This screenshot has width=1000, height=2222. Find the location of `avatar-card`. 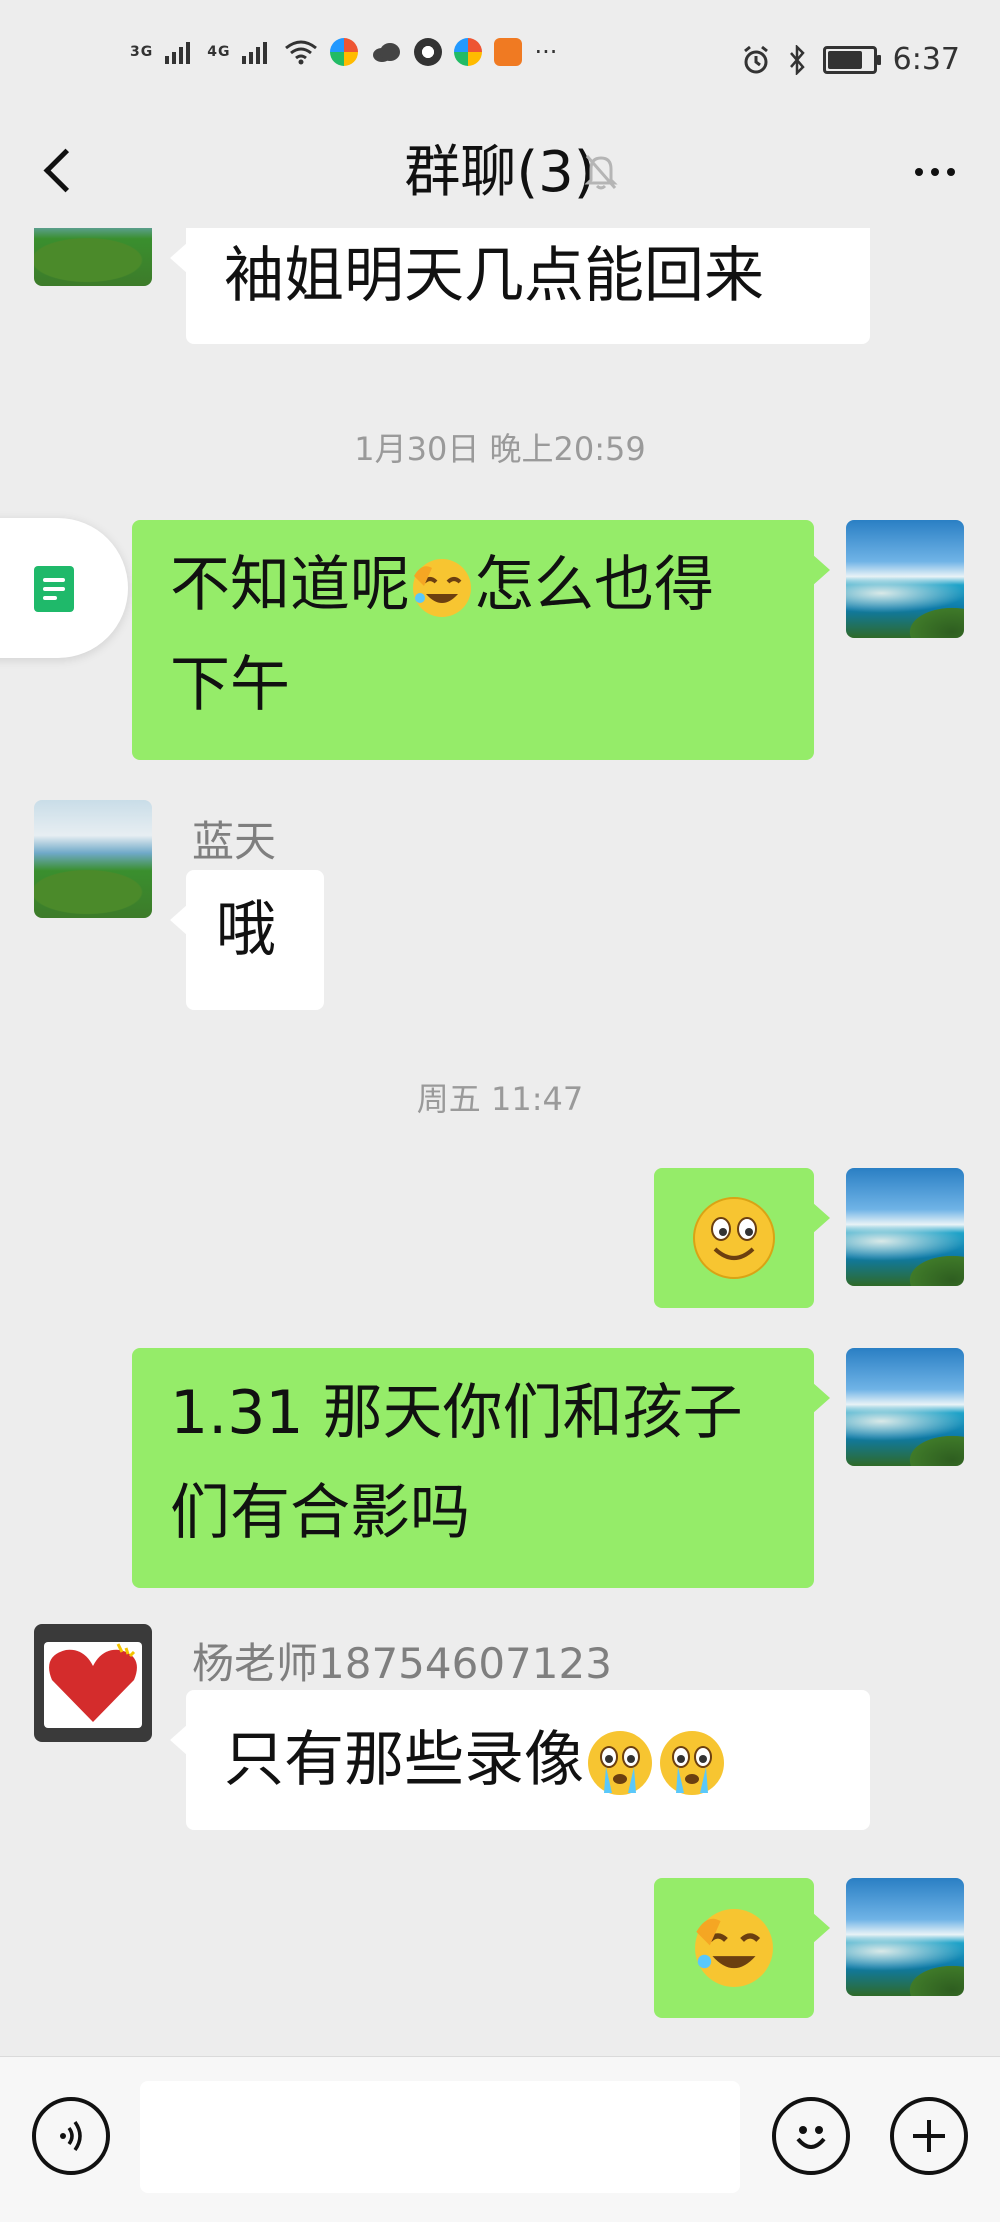

avatar-card is located at coordinates (93, 1685).